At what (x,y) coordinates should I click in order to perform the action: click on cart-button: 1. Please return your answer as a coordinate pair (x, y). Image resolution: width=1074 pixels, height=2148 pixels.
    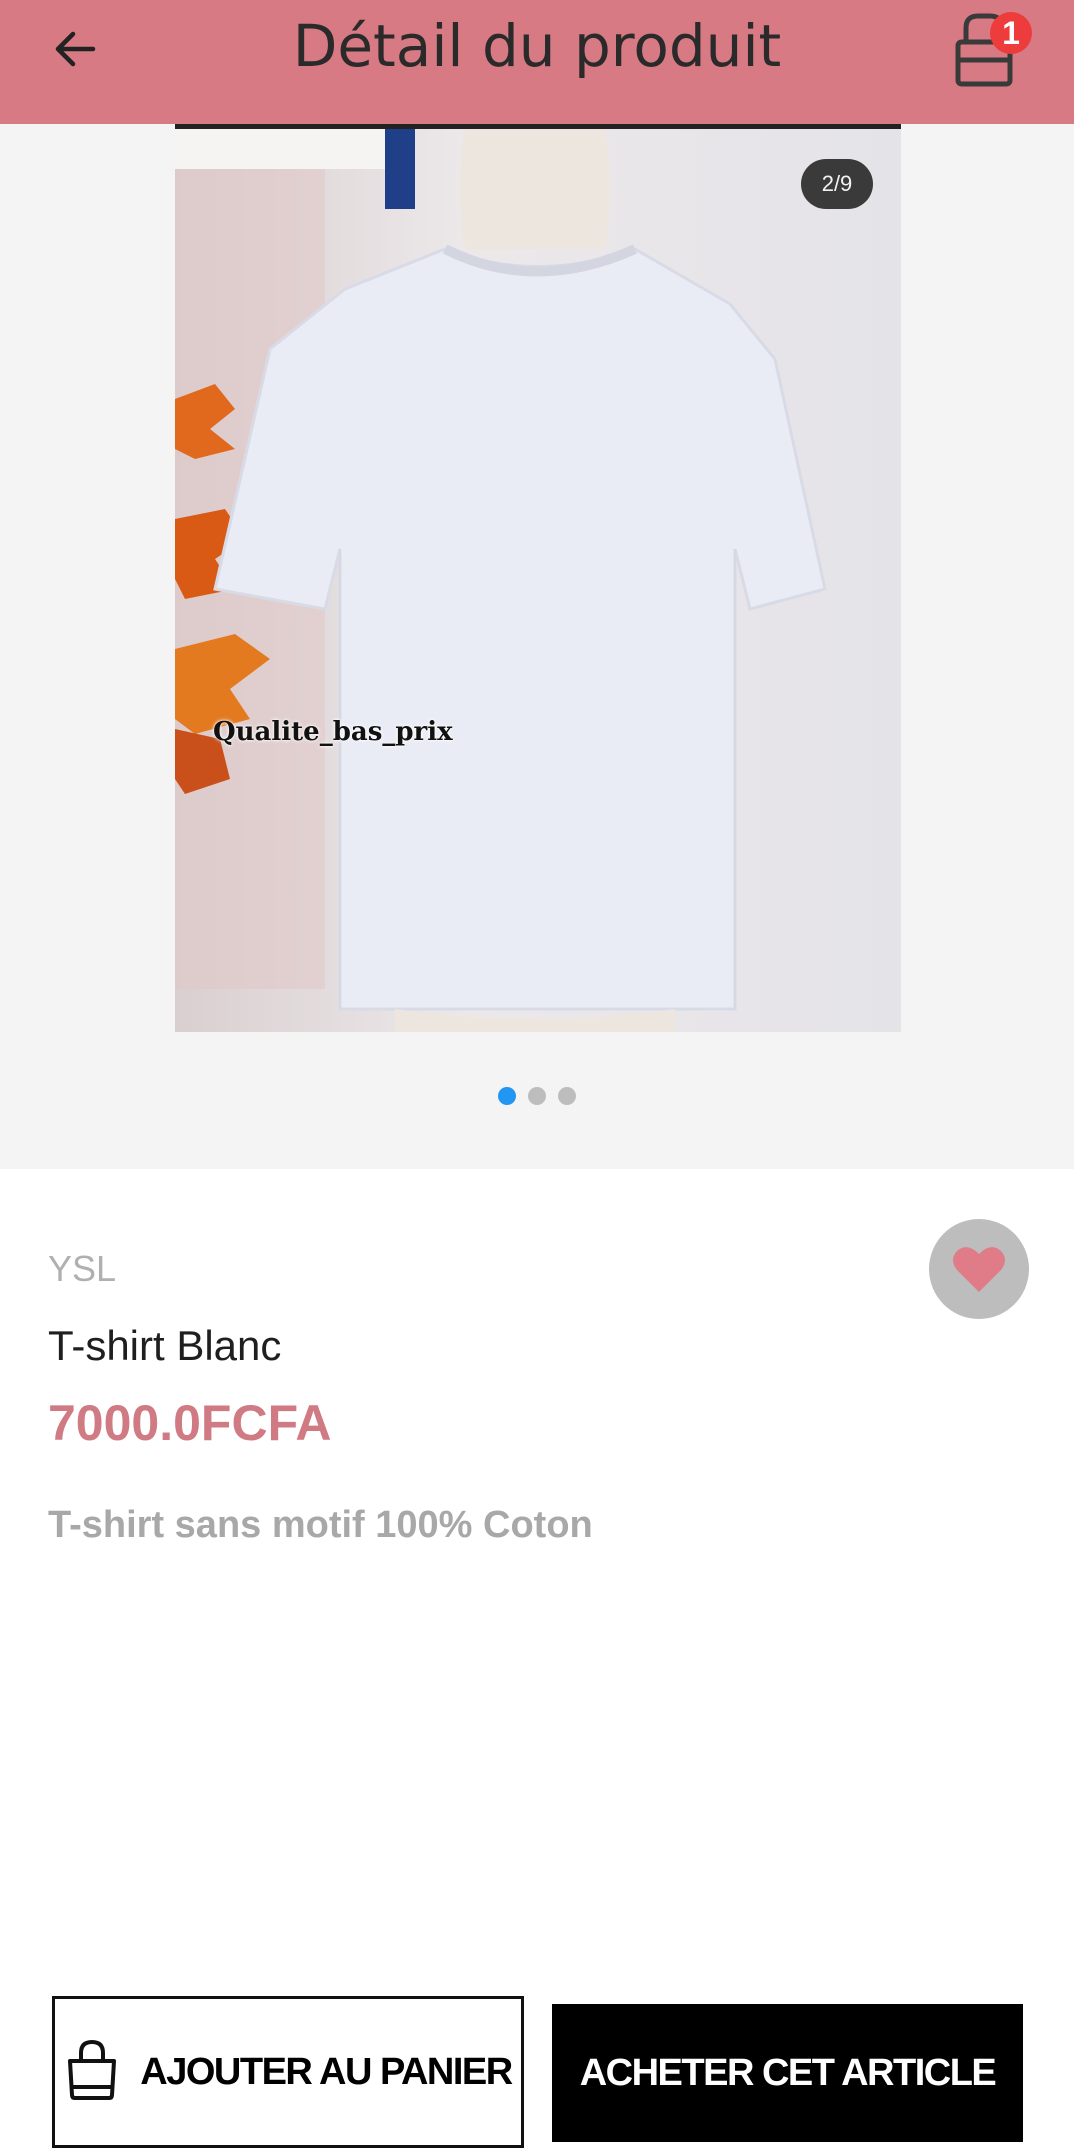
    Looking at the image, I should click on (991, 48).